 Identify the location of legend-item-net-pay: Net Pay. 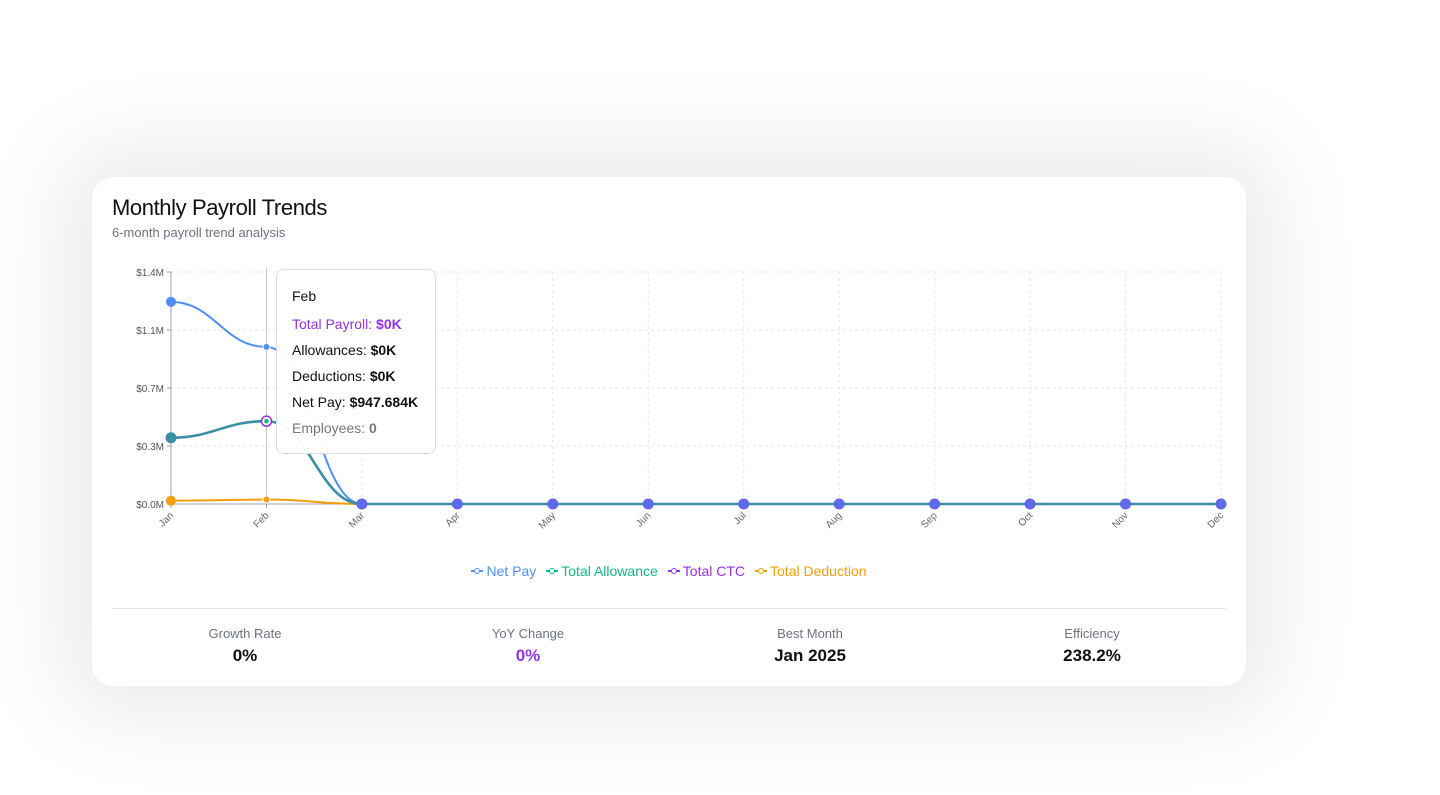
(503, 571).